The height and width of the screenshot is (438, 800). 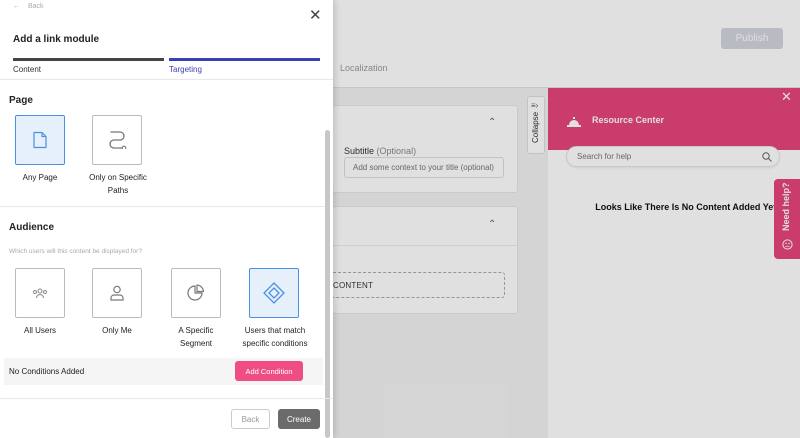 I want to click on back-button: Back, so click(x=250, y=419).